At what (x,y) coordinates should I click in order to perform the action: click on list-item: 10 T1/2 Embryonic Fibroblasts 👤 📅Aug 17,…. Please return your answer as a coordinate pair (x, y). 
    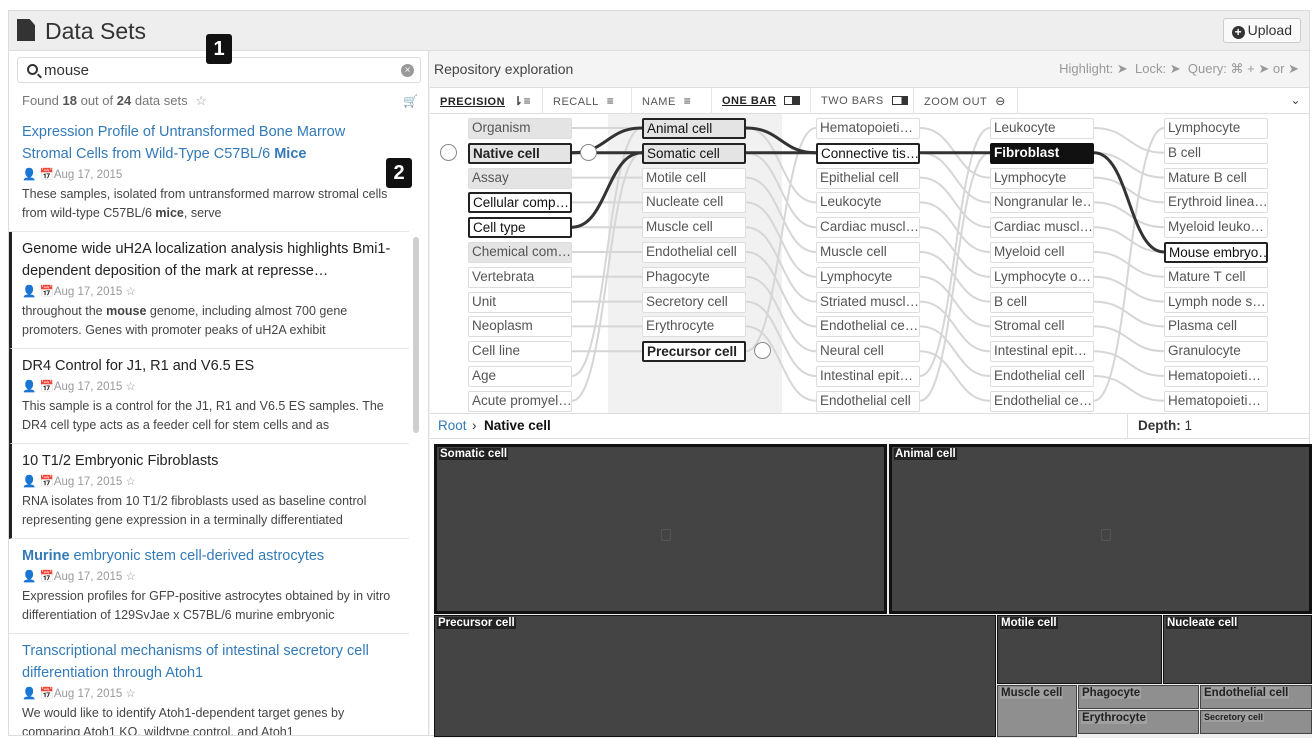
    Looking at the image, I should click on (209, 491).